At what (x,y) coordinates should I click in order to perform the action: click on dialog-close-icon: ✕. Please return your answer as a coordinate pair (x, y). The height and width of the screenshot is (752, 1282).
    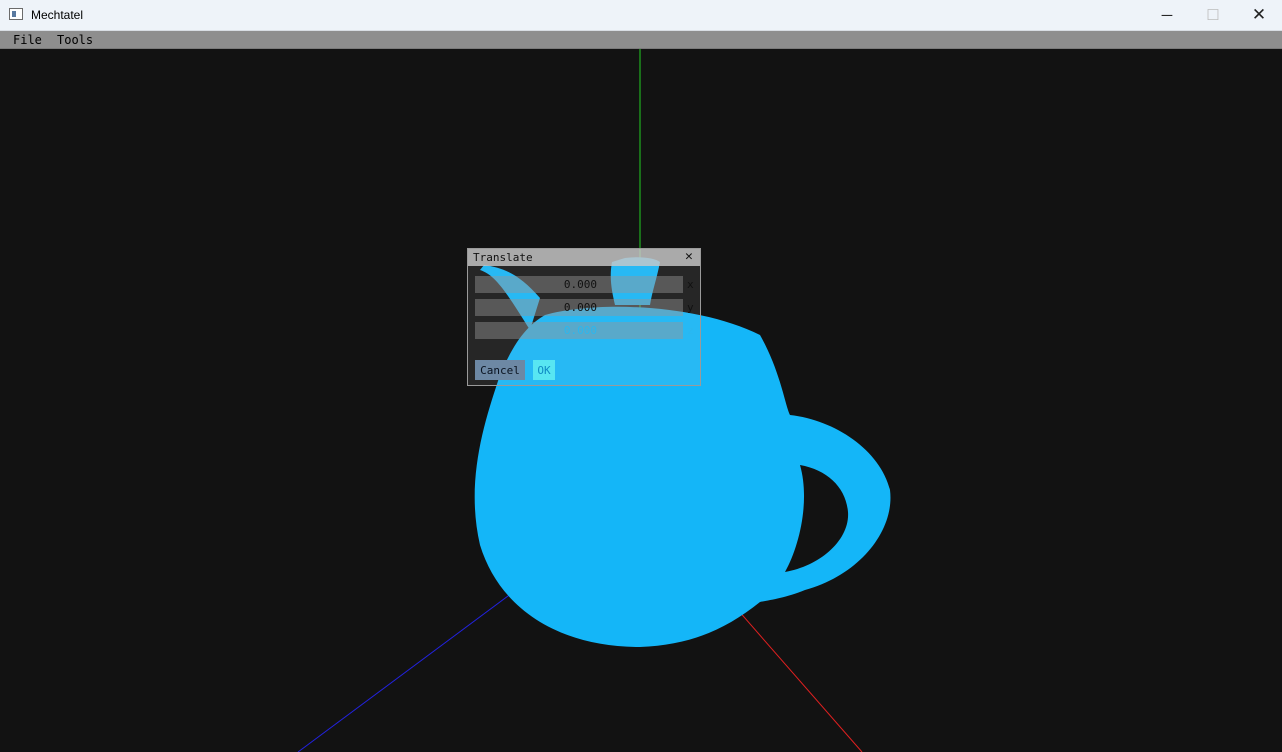
    Looking at the image, I should click on (689, 256).